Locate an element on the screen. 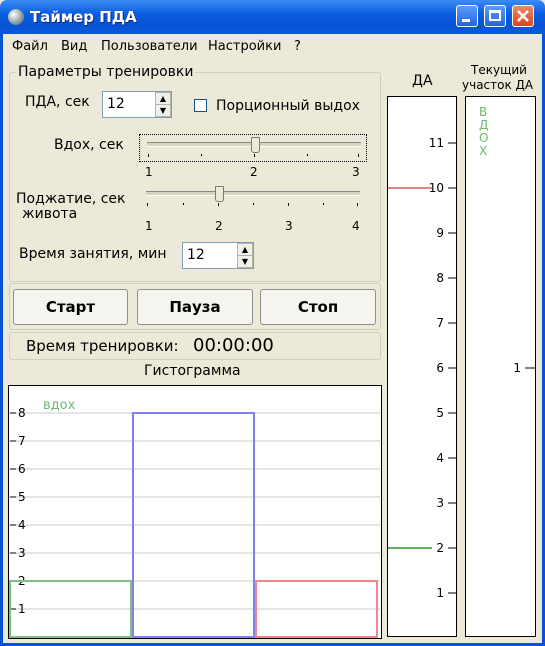 The width and height of the screenshot is (545, 646). histogram-y-tick-label: 4 is located at coordinates (22, 525).